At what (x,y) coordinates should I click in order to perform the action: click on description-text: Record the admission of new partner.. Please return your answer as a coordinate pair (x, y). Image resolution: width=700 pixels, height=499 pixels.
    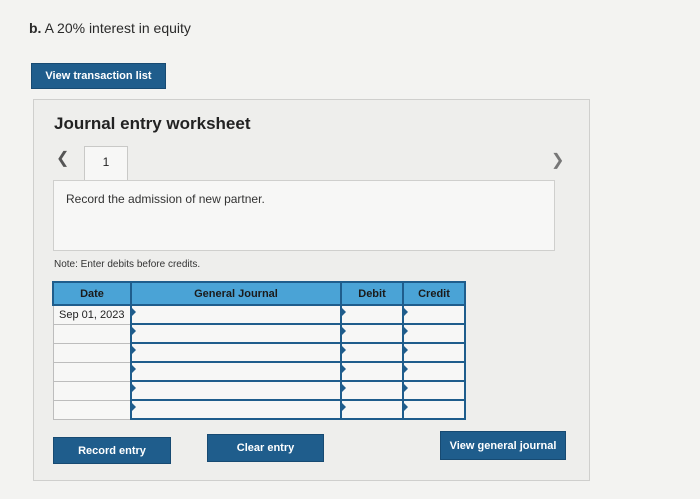
    Looking at the image, I should click on (165, 199).